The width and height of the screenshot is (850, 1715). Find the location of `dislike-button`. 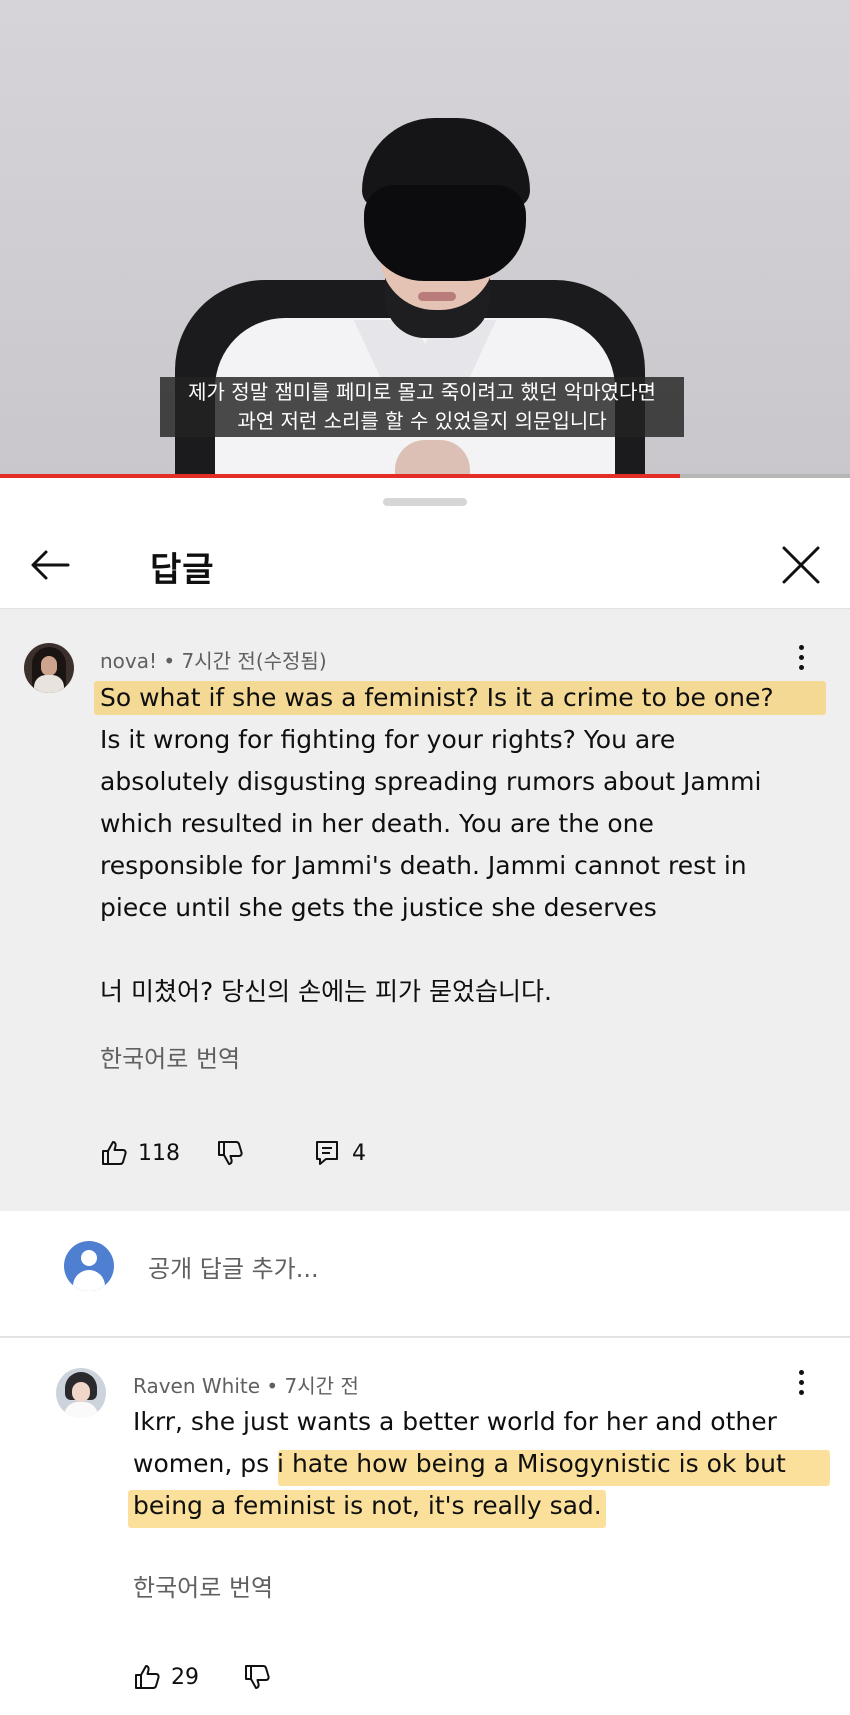

dislike-button is located at coordinates (230, 1153).